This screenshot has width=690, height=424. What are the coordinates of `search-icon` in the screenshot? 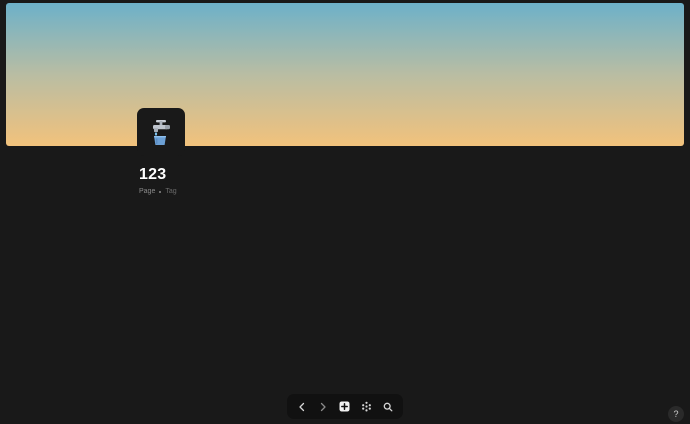 It's located at (388, 406).